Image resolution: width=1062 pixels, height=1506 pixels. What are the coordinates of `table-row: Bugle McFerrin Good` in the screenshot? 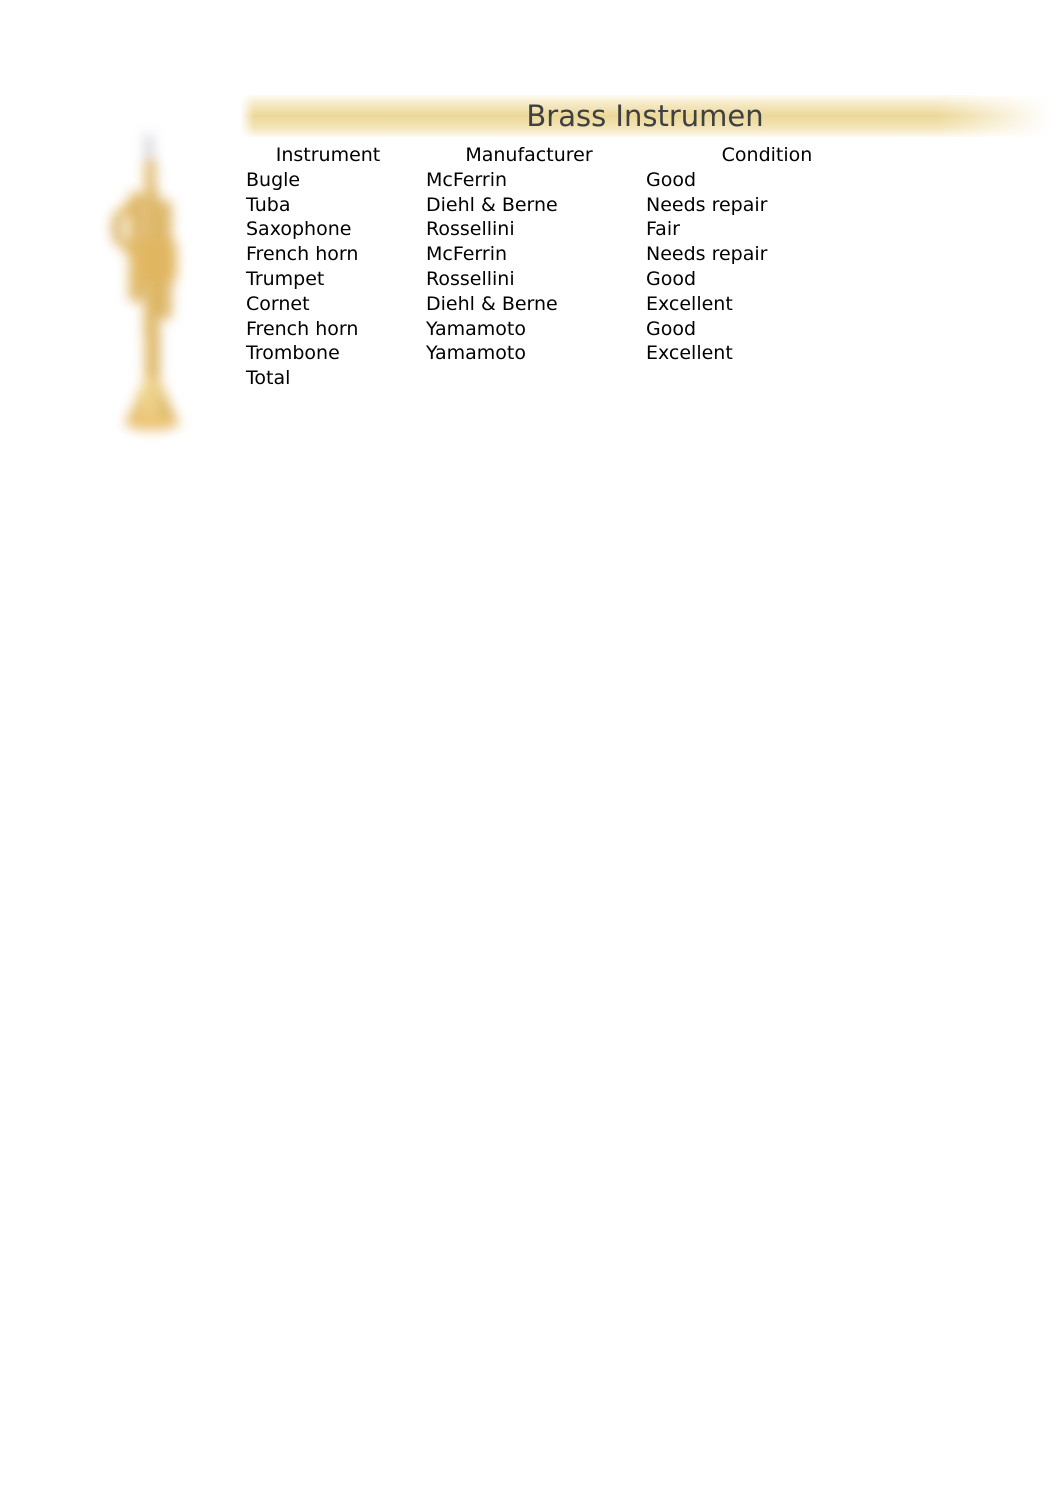 It's located at (587, 180).